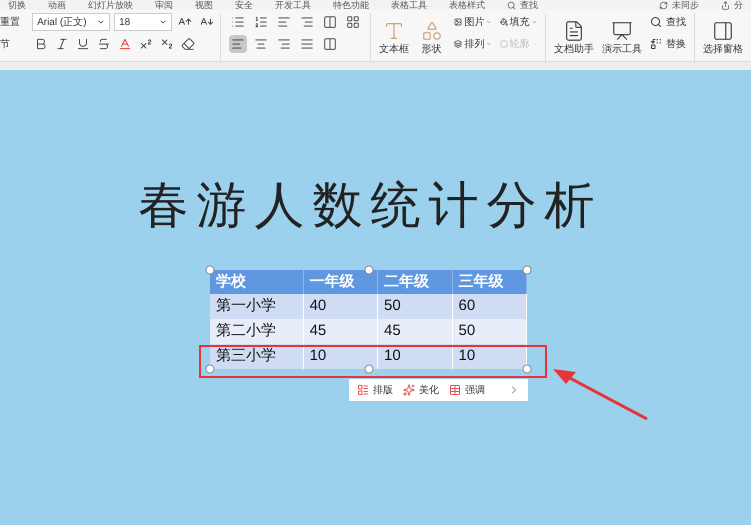 Image resolution: width=751 pixels, height=525 pixels. I want to click on arrange-icon, so click(458, 44).